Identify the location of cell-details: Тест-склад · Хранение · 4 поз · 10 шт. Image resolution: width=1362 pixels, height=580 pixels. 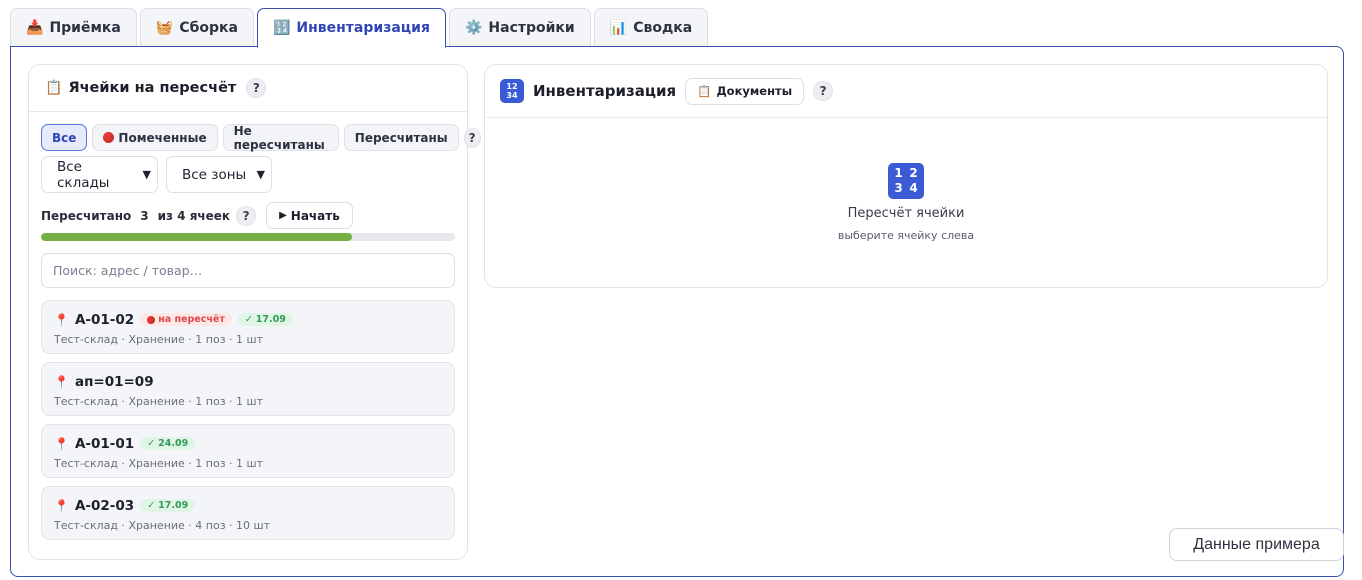
(162, 525).